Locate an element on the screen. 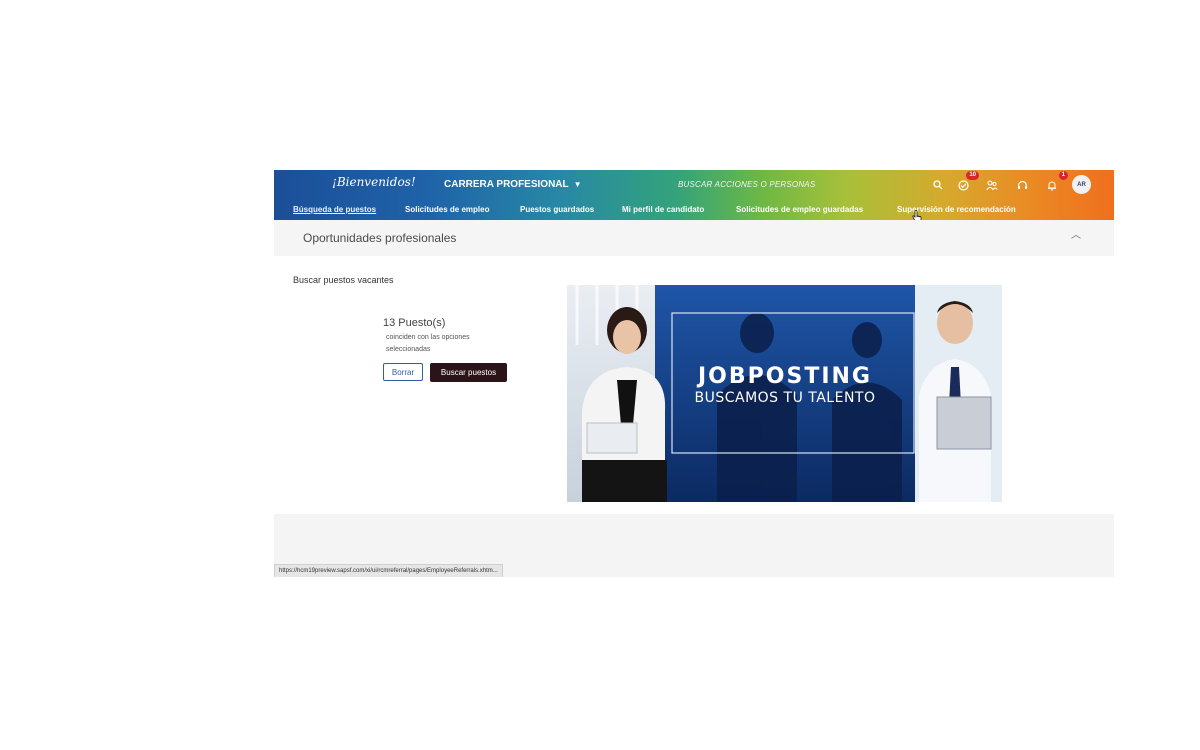 Image resolution: width=1200 pixels, height=750 pixels. module-switcher: CARRERA PROFESIONAL ▼ is located at coordinates (513, 184).